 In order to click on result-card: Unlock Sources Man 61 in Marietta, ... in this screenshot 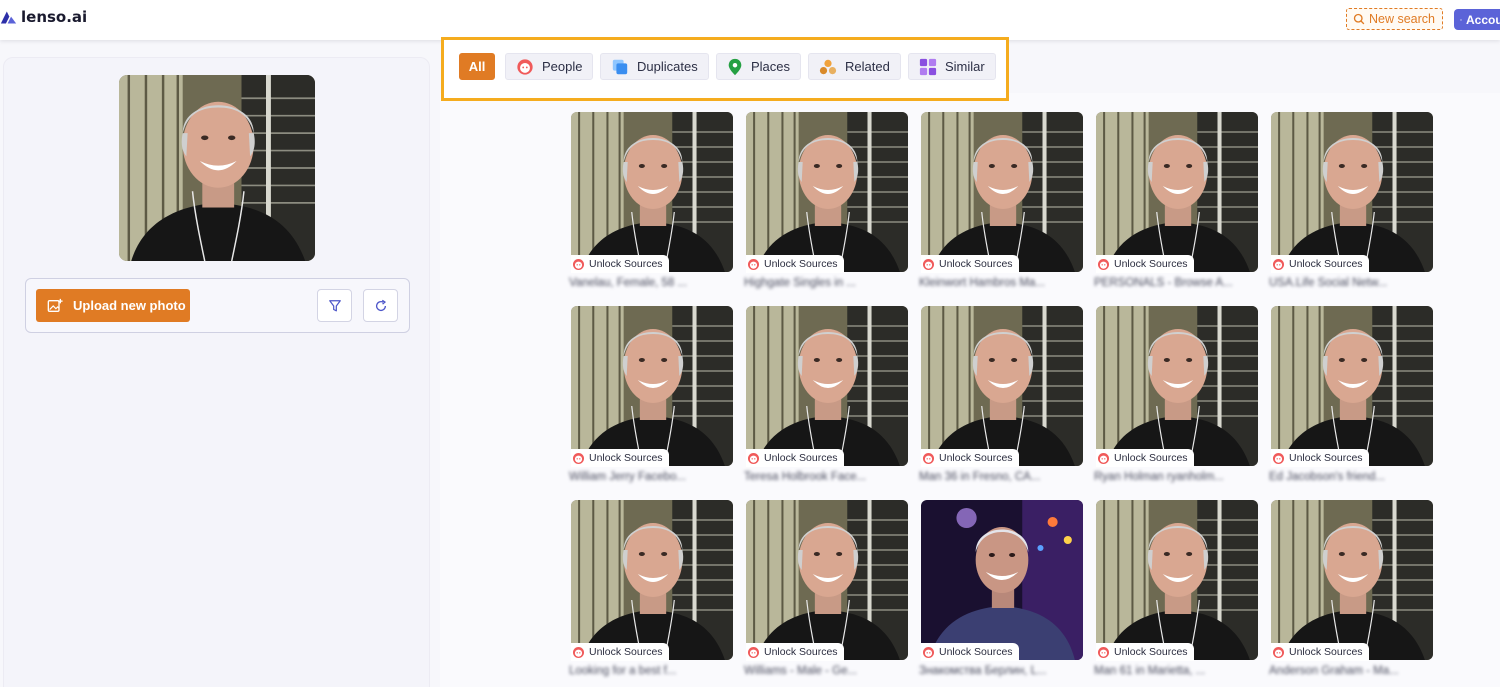, I will do `click(1176, 592)`.